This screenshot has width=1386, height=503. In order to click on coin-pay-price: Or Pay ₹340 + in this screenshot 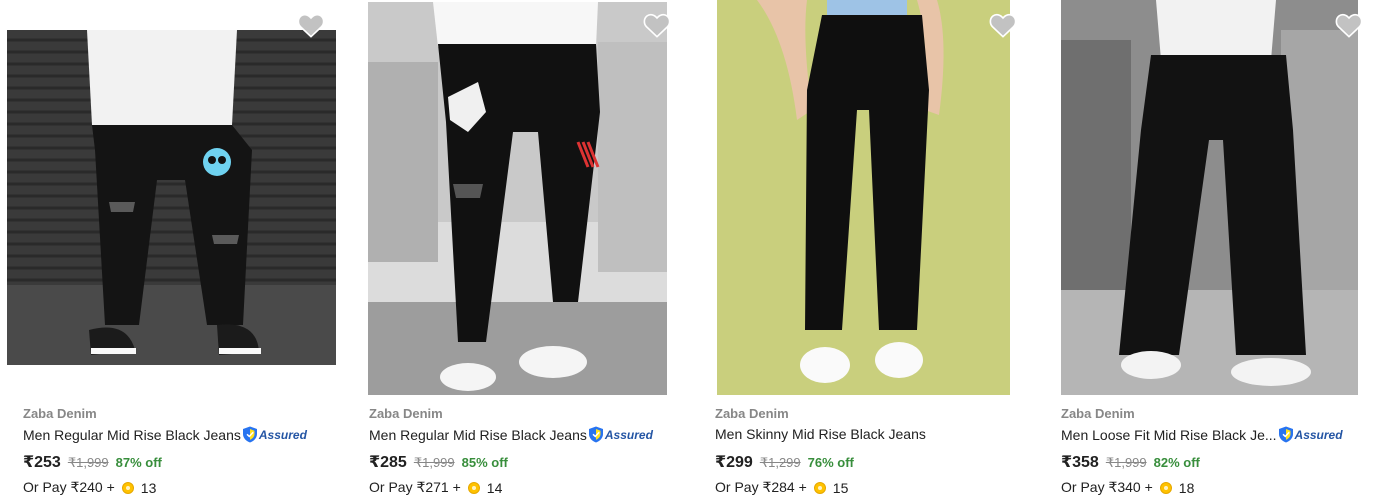, I will do `click(1107, 487)`.